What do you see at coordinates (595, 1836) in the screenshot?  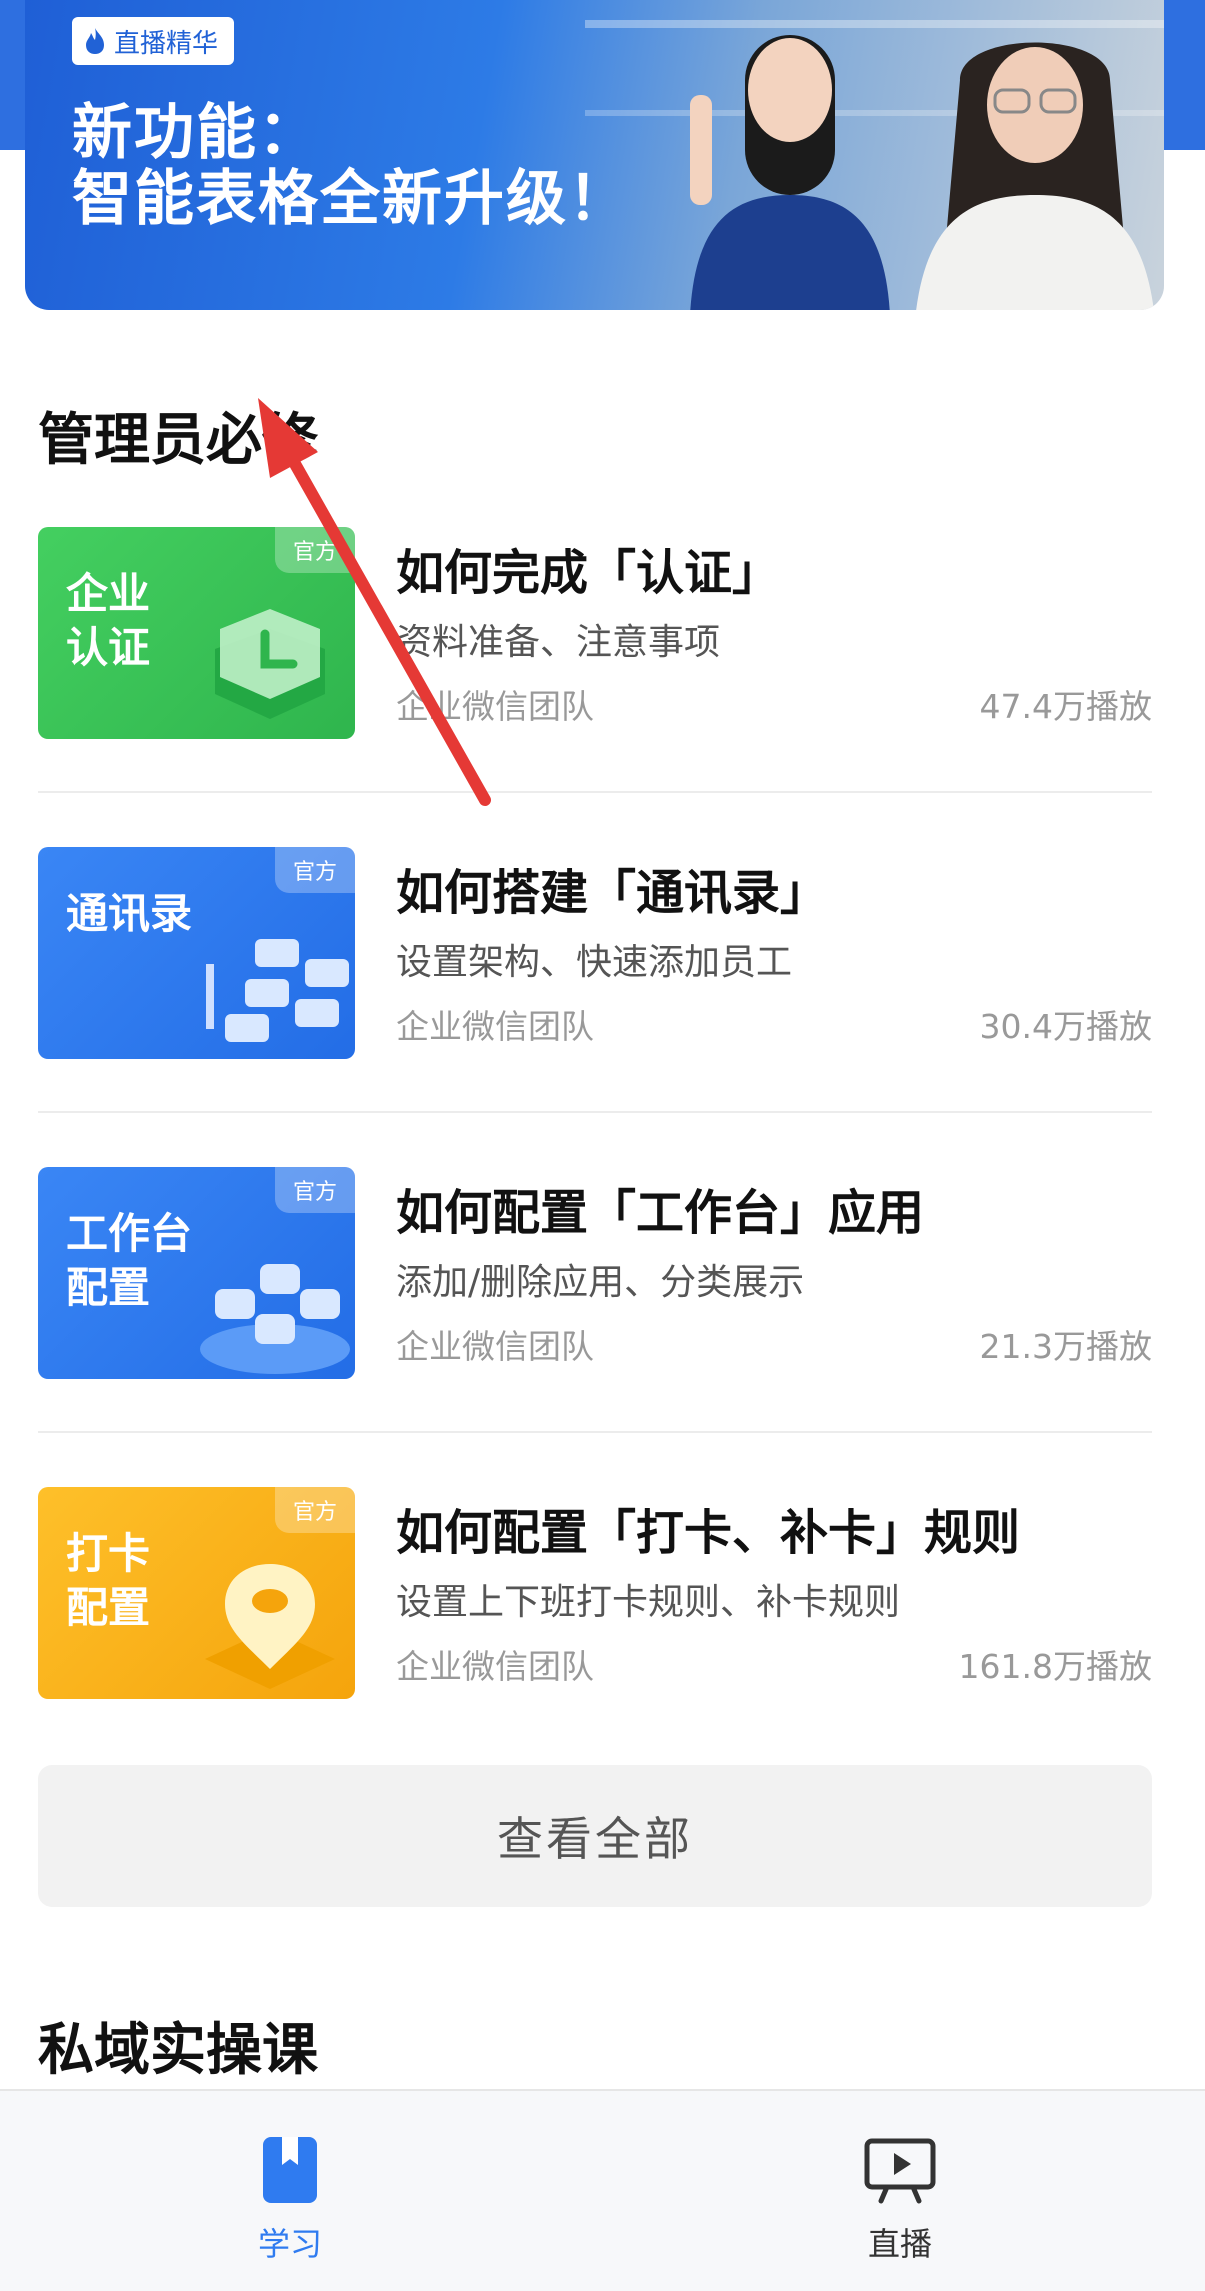 I see `view-all-button: 查看全部` at bounding box center [595, 1836].